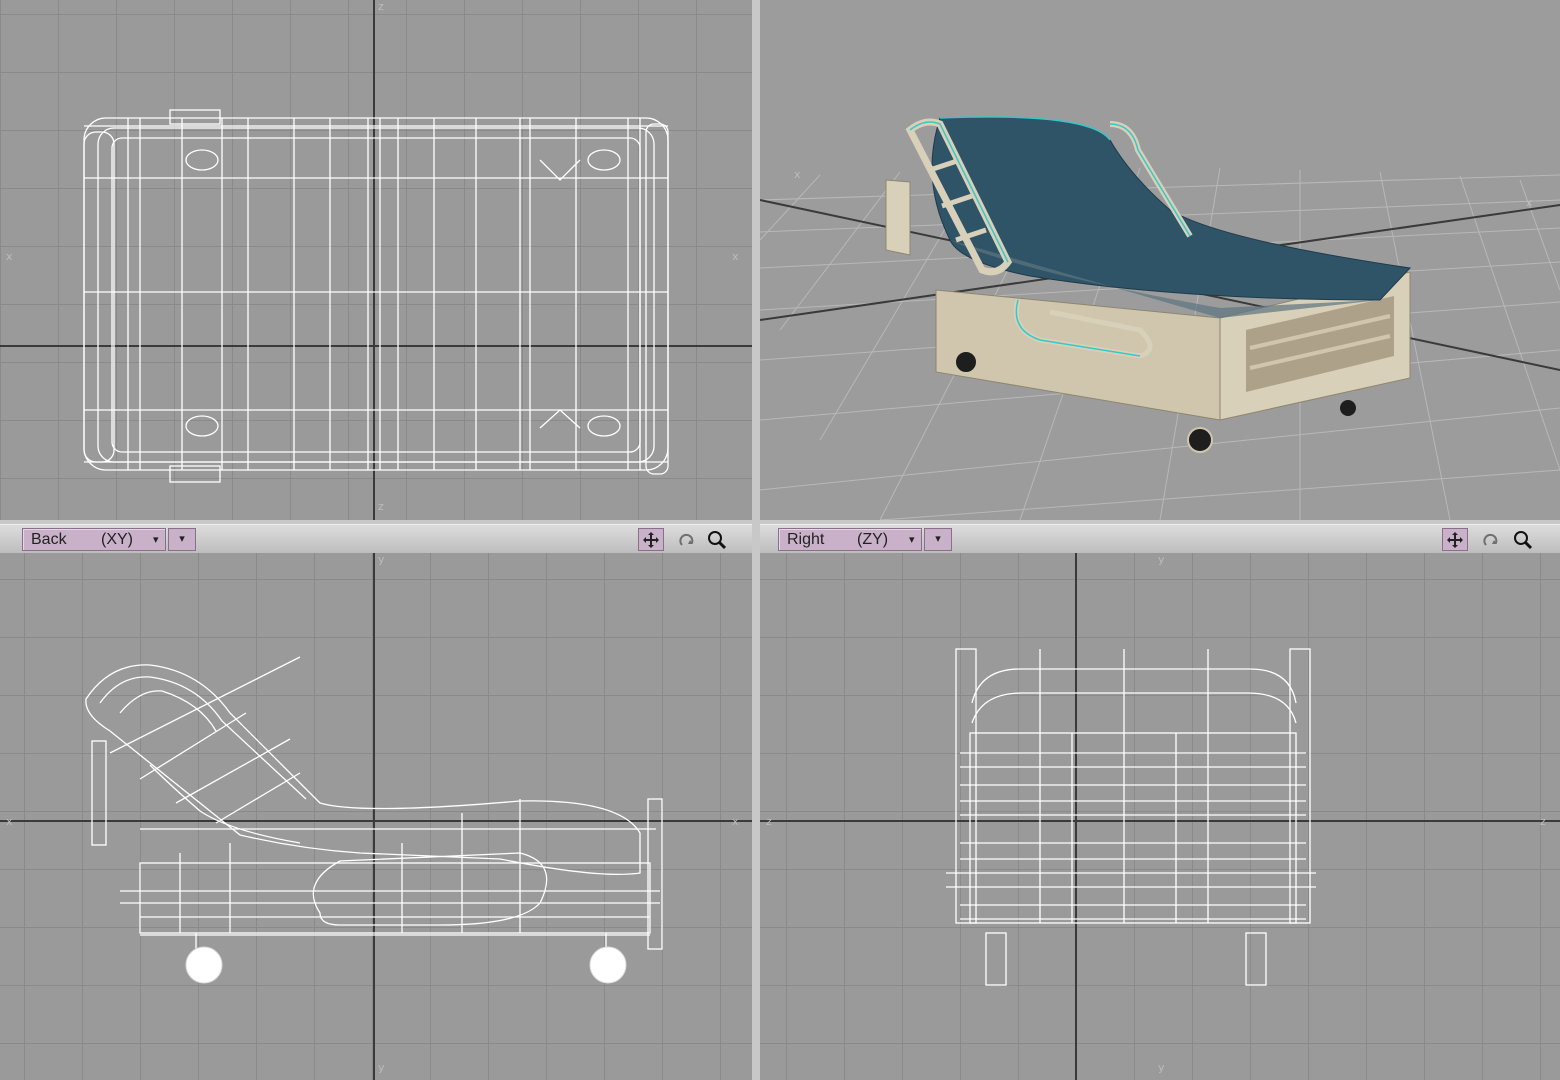 The height and width of the screenshot is (1080, 1560). I want to click on view-name-label: Back, so click(49, 539).